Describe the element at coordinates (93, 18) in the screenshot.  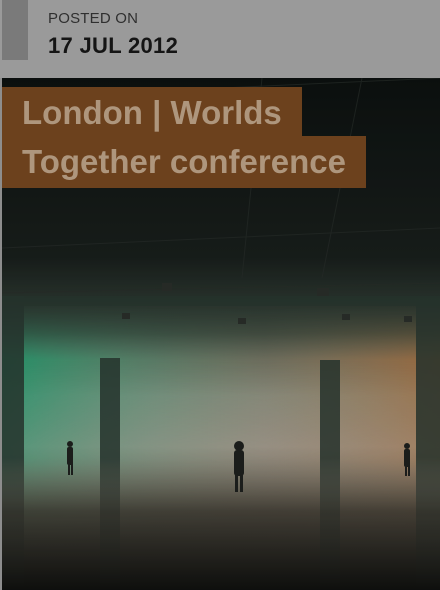
I see `posted-on-label: POSTED ON` at that location.